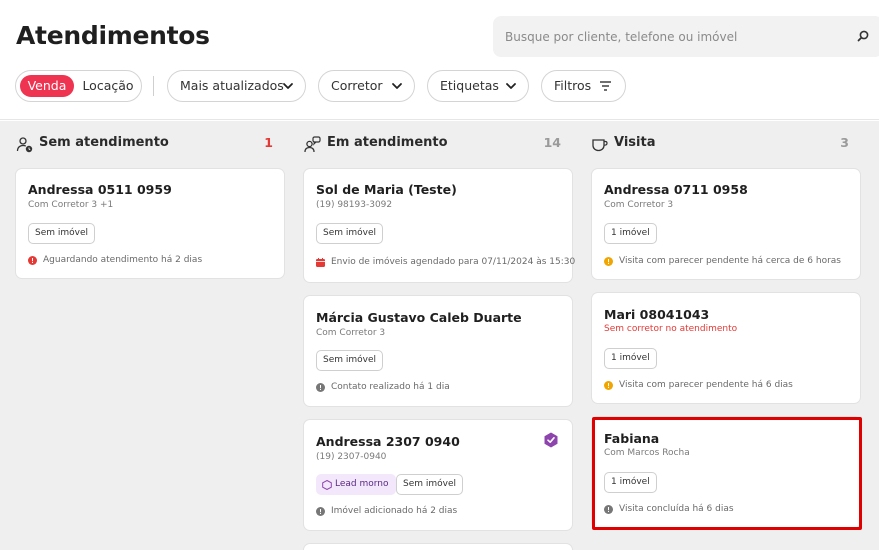  Describe the element at coordinates (71, 205) in the screenshot. I see `lead-subtitle: Com Corretor 3 +1` at that location.